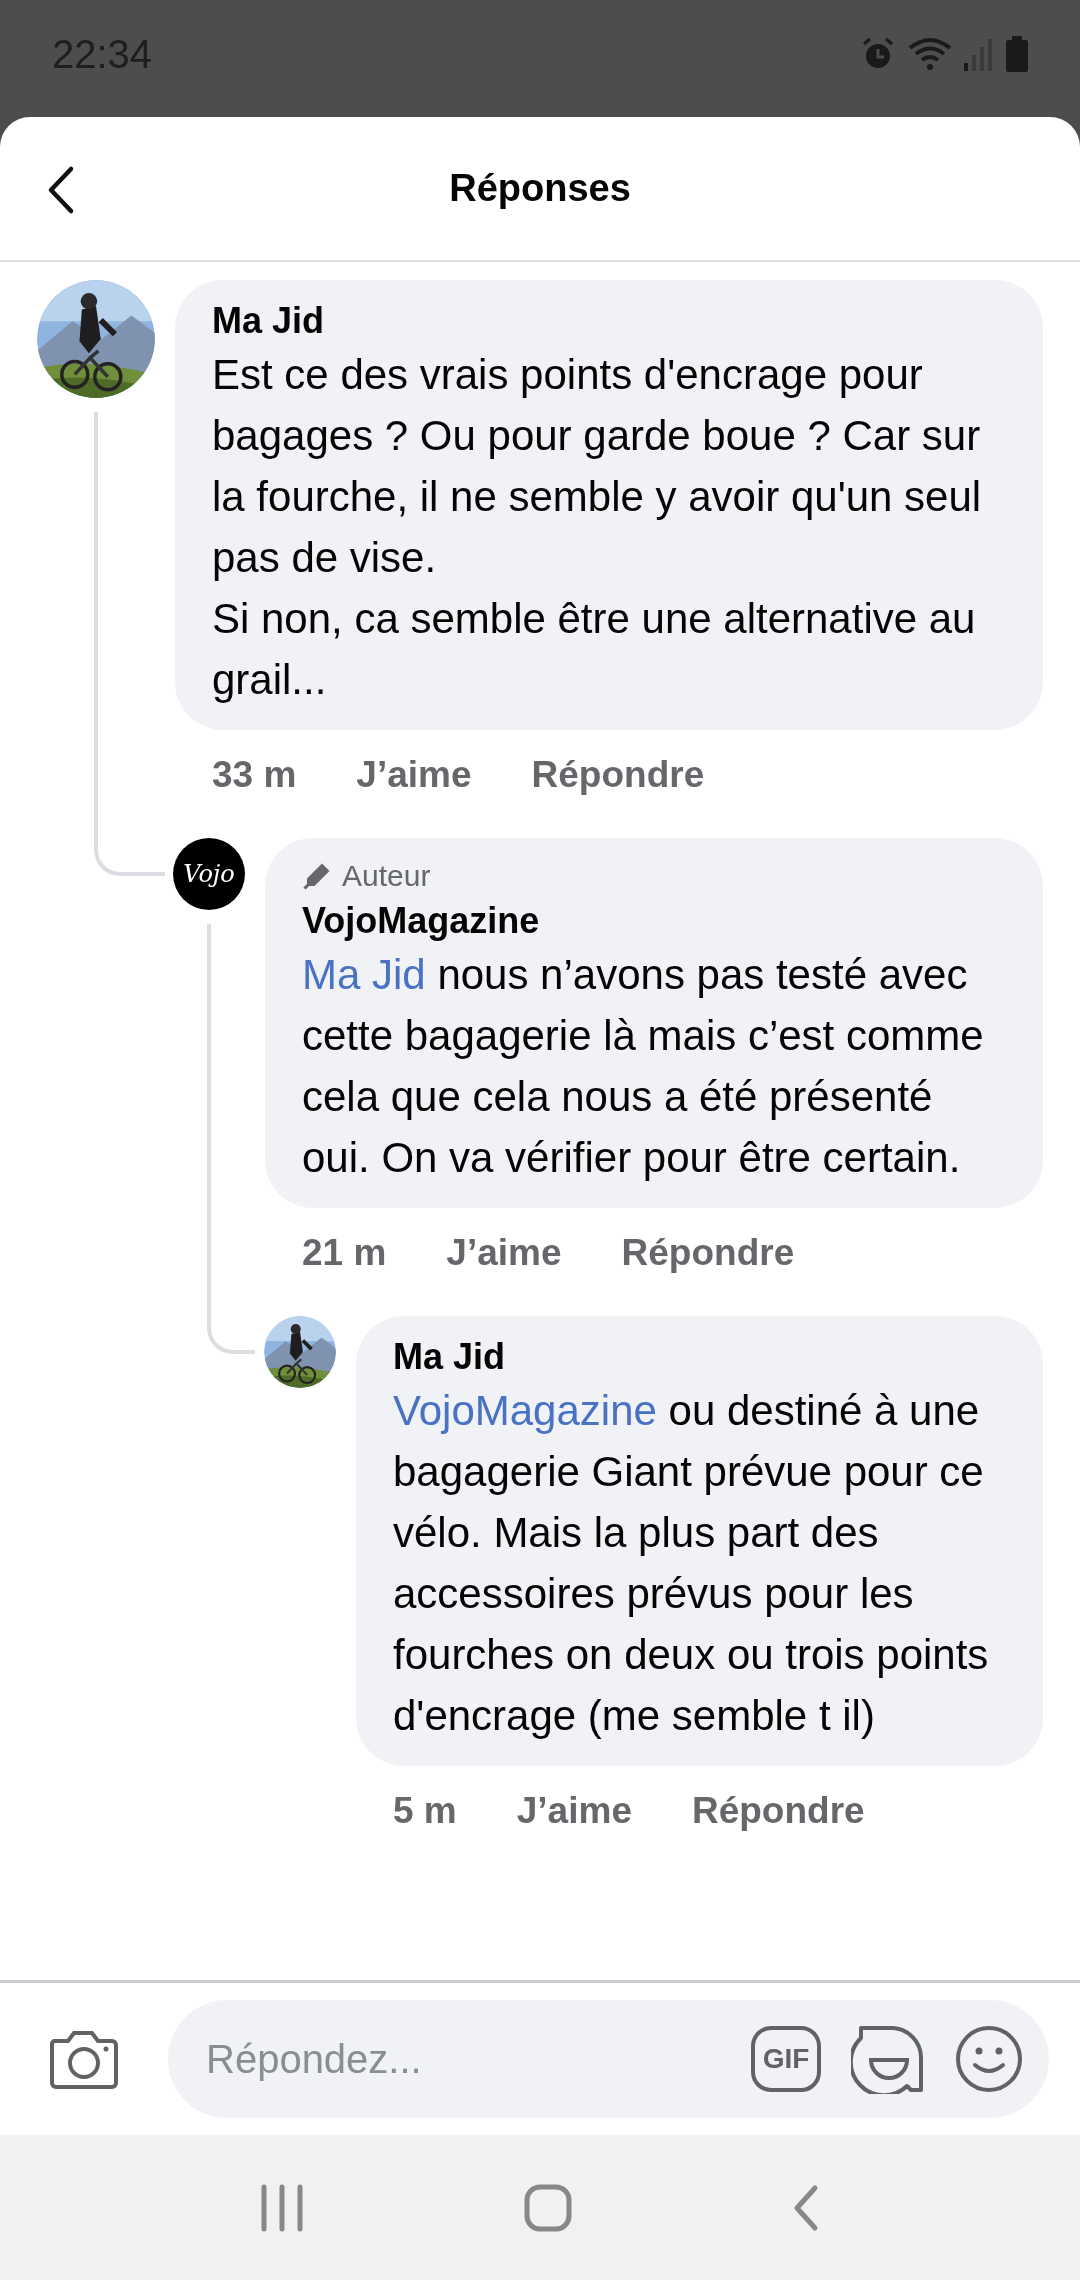 This screenshot has width=1080, height=2280. What do you see at coordinates (643, 1066) in the screenshot?
I see `comment-text: Ma Jid nous n’avons pas testé avec cette bagagerie là mais c’est comme cela que cela nous a été présenté oui. On va vérifier pour être certain.` at bounding box center [643, 1066].